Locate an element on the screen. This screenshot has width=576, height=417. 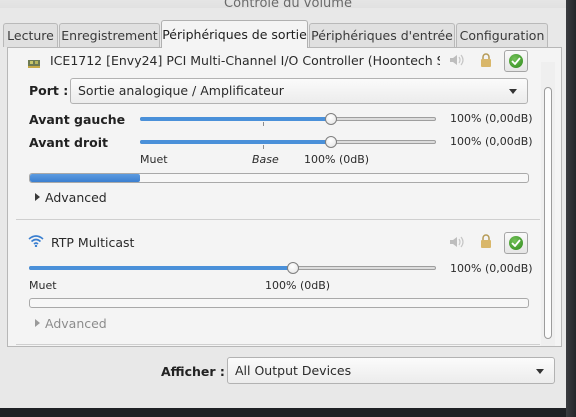
slider-front-right-fill is located at coordinates (235, 142).